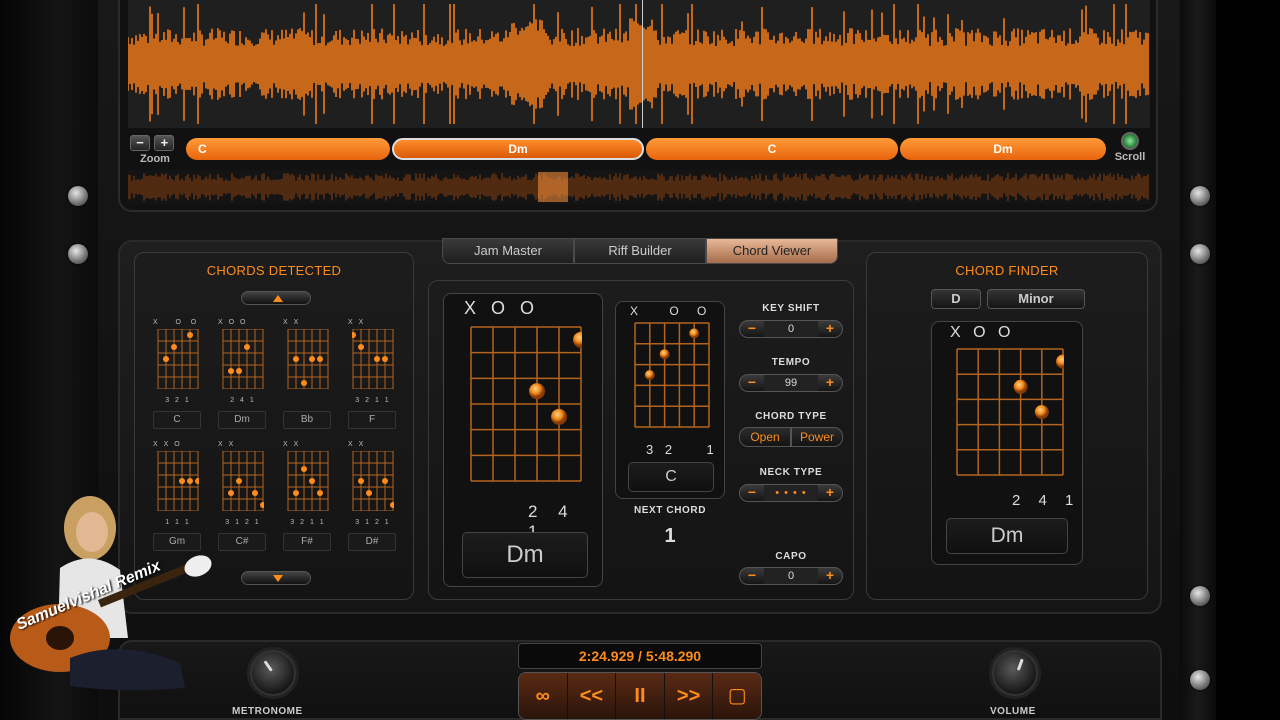 Image resolution: width=1280 pixels, height=720 pixels. I want to click on tempo-decrease-button: −, so click(752, 383).